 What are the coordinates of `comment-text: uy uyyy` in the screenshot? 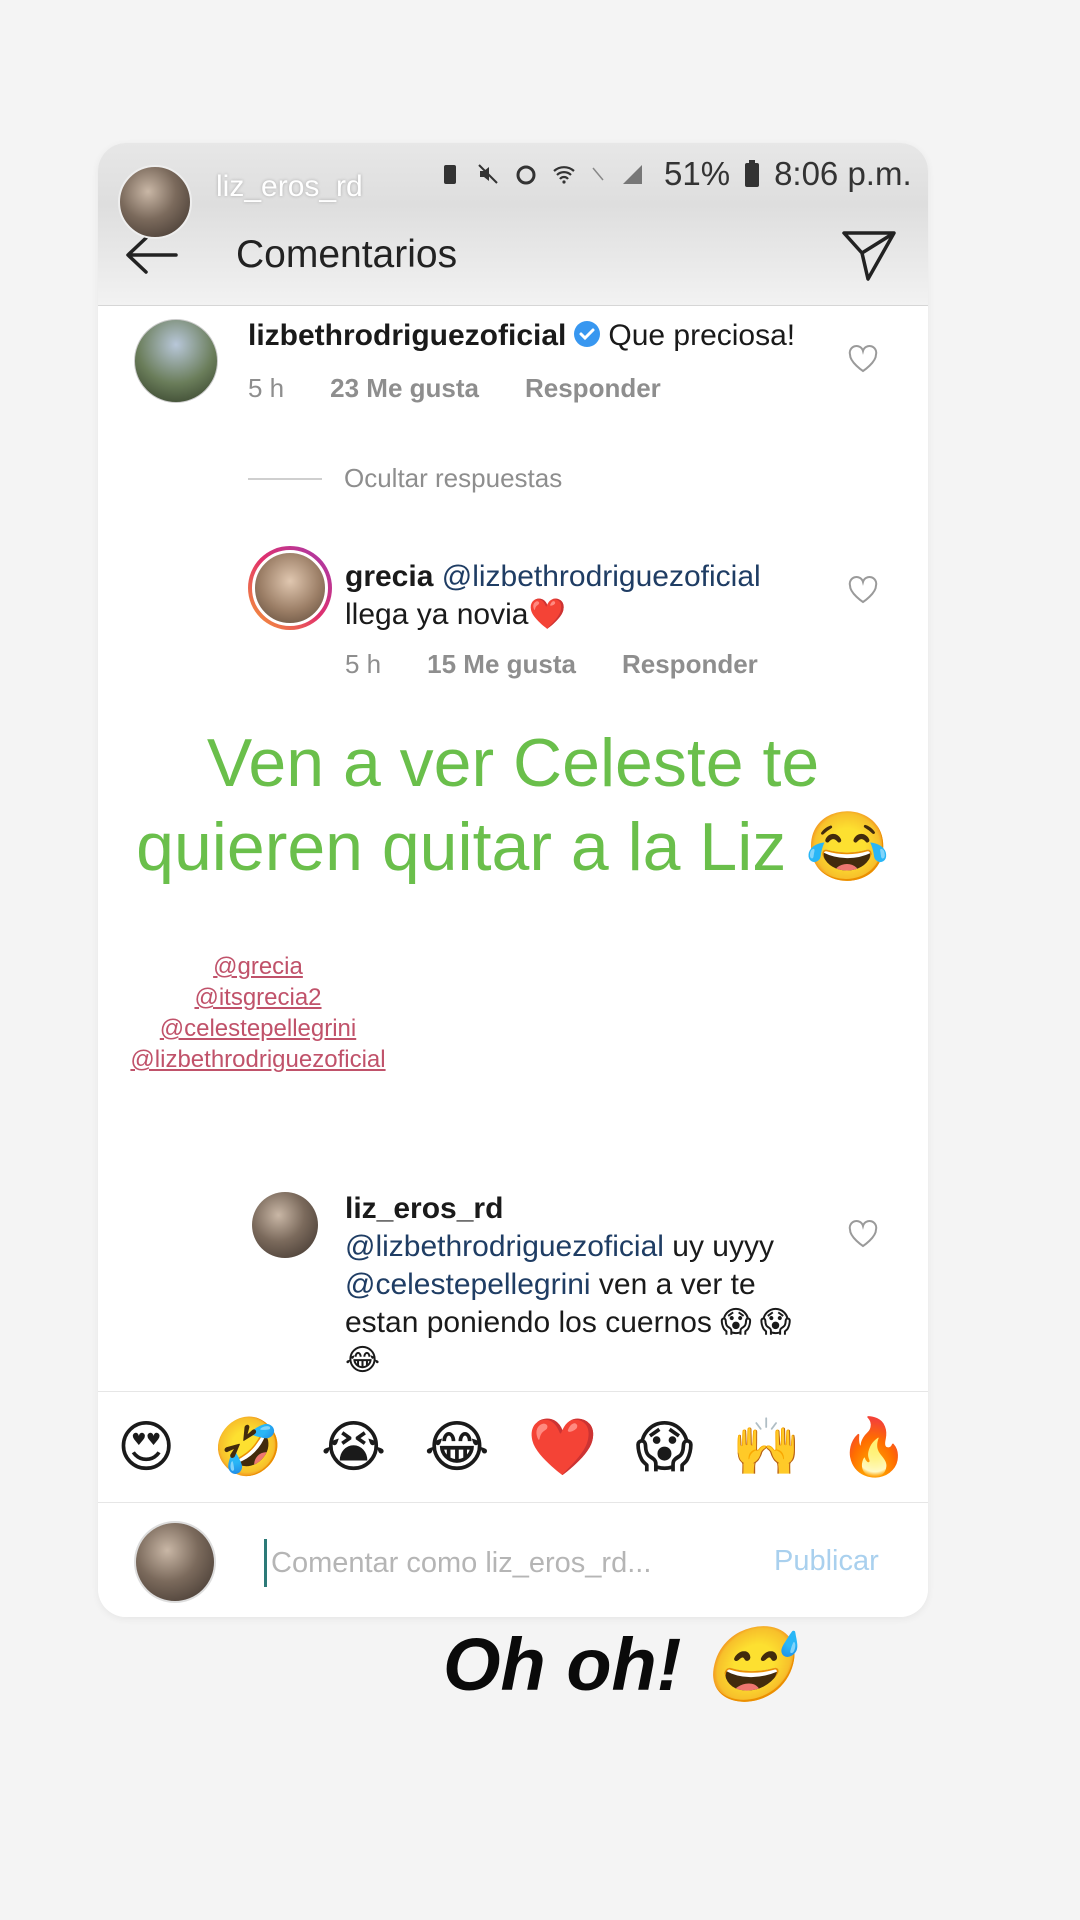 It's located at (718, 1246).